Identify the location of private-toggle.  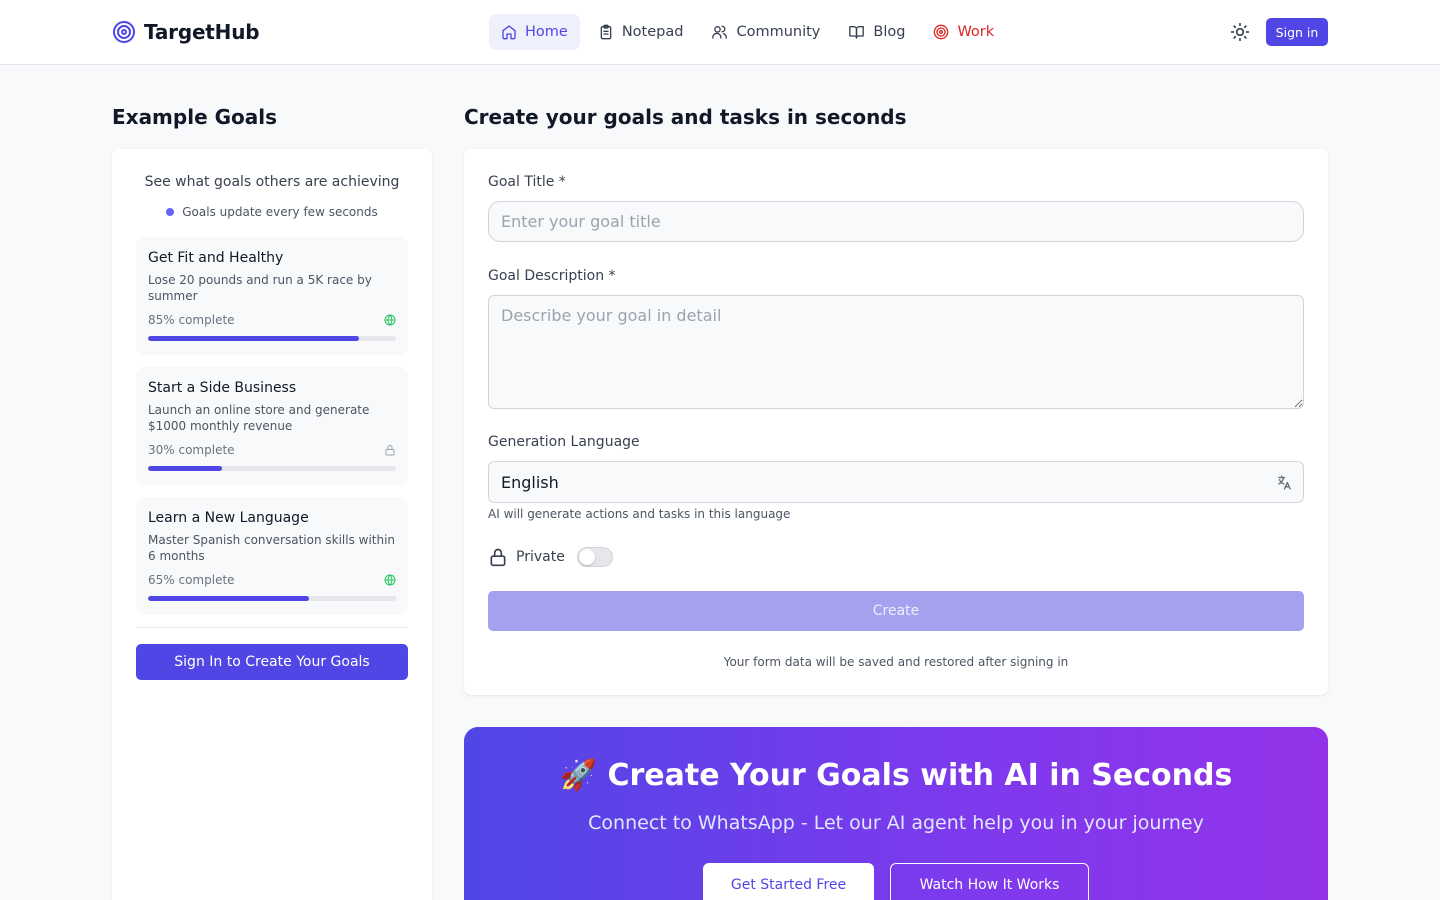
(594, 557).